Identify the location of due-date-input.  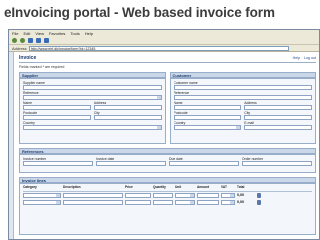
(204, 163).